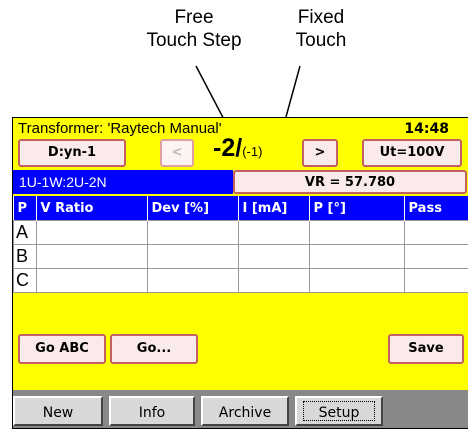 The image size is (468, 429). Describe the element at coordinates (357, 208) in the screenshot. I see `col-header-phase-angle: P [°]` at that location.